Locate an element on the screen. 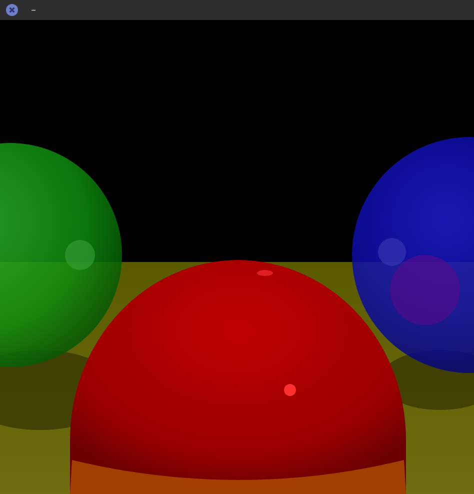 The height and width of the screenshot is (494, 474). window-title: – is located at coordinates (33, 10).